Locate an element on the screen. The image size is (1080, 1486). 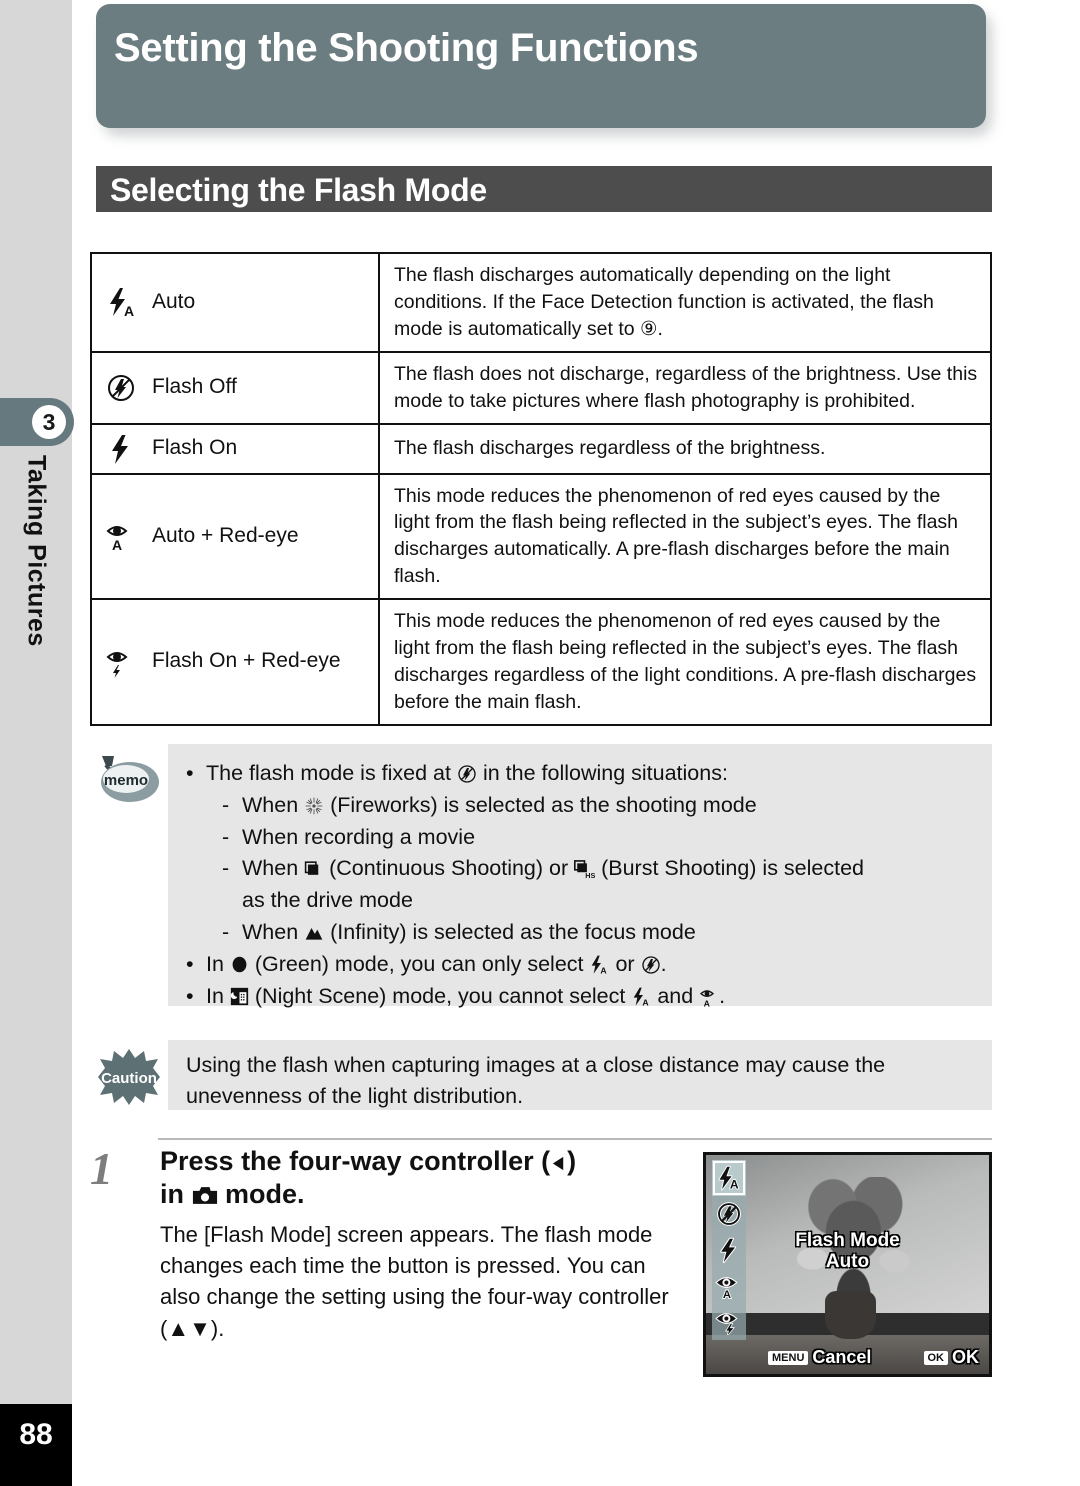
mode-label: Flash On + Red-eye is located at coordinates (246, 661).